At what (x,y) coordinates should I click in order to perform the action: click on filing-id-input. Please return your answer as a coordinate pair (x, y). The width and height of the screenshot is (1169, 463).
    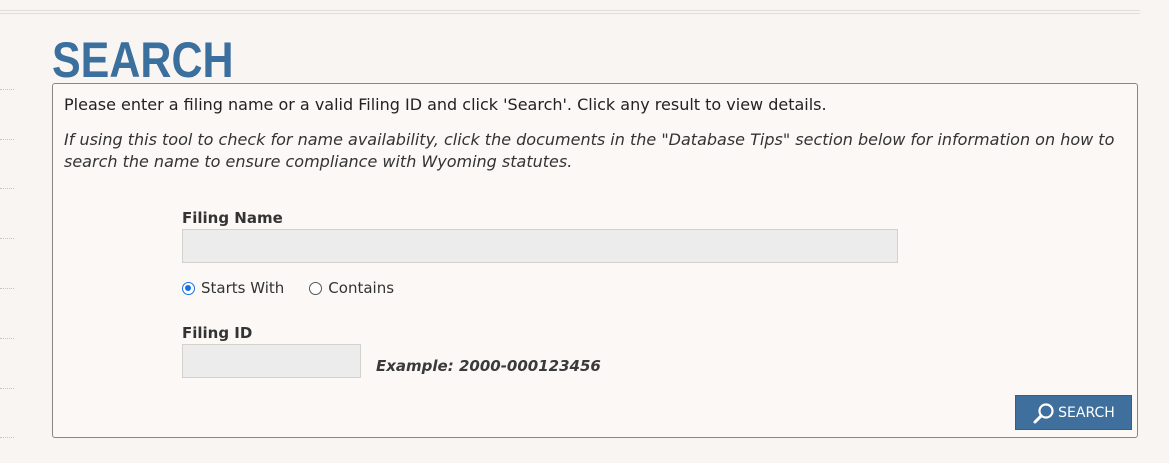
    Looking at the image, I should click on (271, 361).